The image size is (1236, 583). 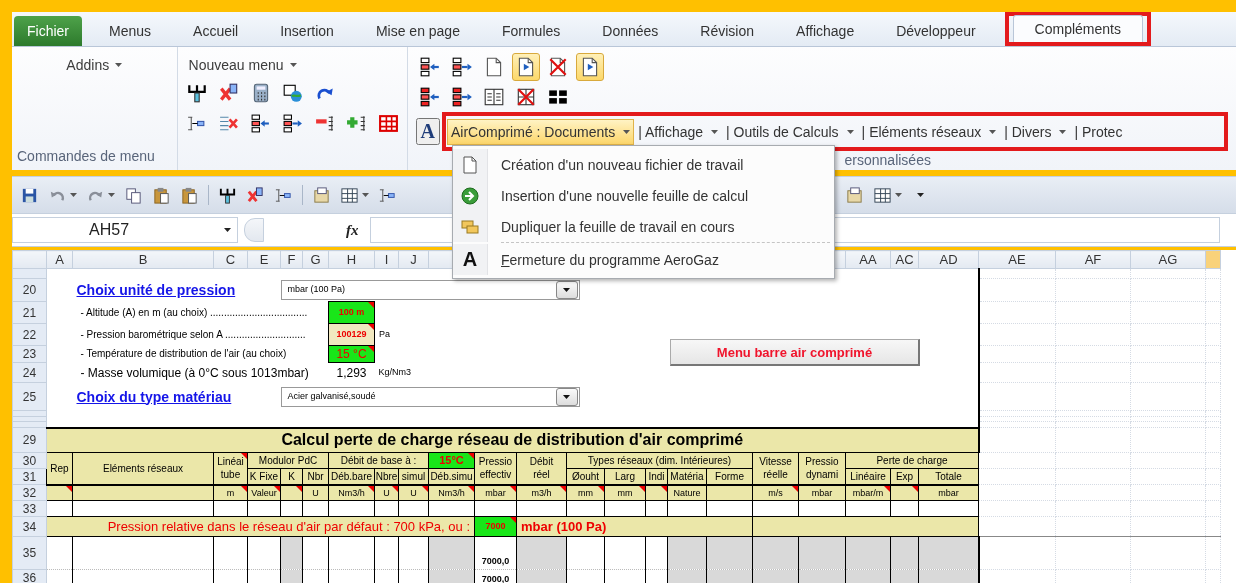 What do you see at coordinates (260, 526) in the screenshot?
I see `default-pressure-label: Pression relative dans le réseau d'air par défaut : 700 kPa, ou :` at bounding box center [260, 526].